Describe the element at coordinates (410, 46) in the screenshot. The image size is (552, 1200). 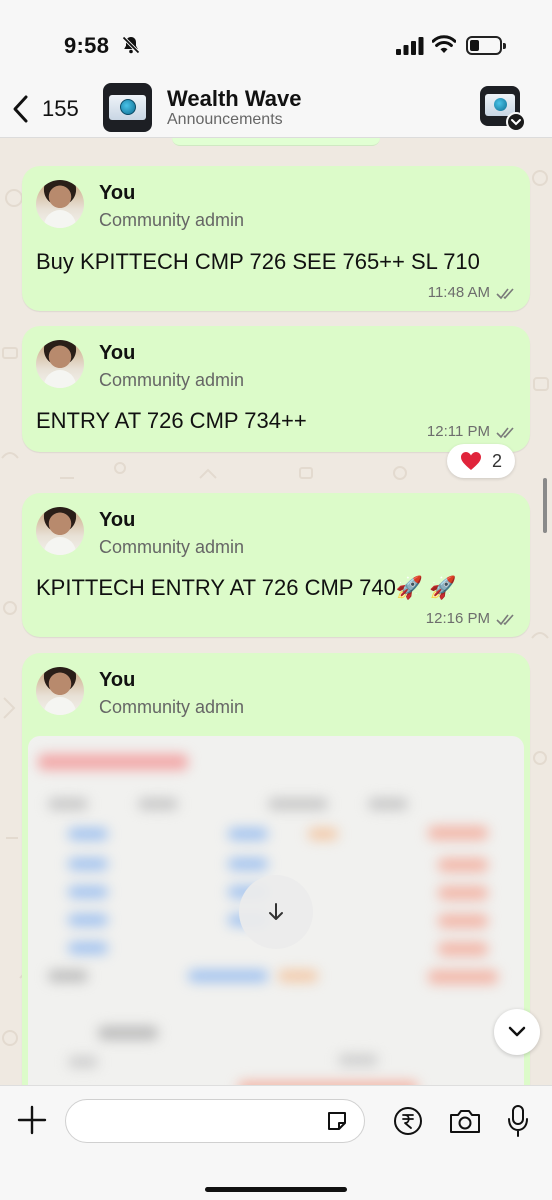
I see `signal-icon` at that location.